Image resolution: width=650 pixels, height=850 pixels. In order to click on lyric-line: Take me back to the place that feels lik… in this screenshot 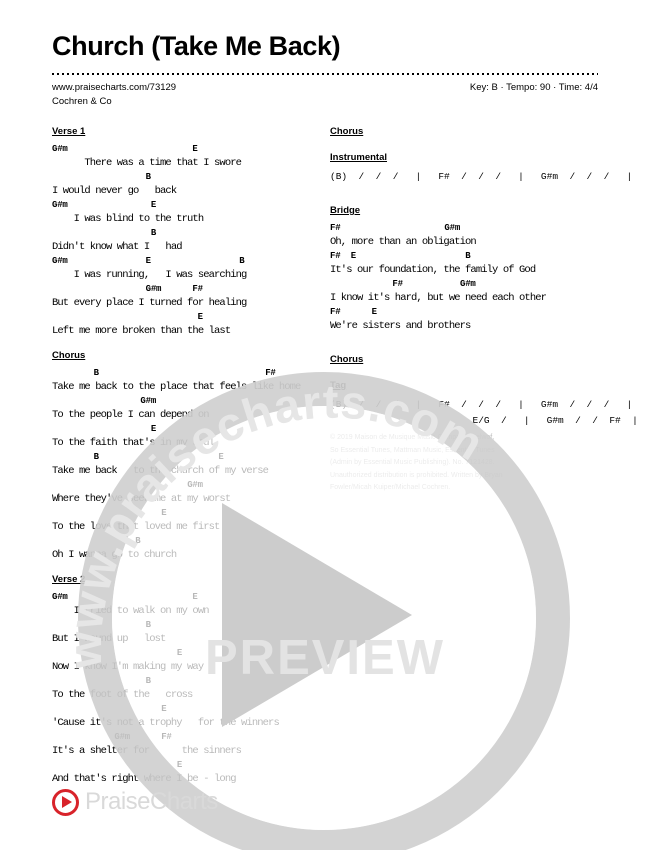, I will do `click(176, 387)`.